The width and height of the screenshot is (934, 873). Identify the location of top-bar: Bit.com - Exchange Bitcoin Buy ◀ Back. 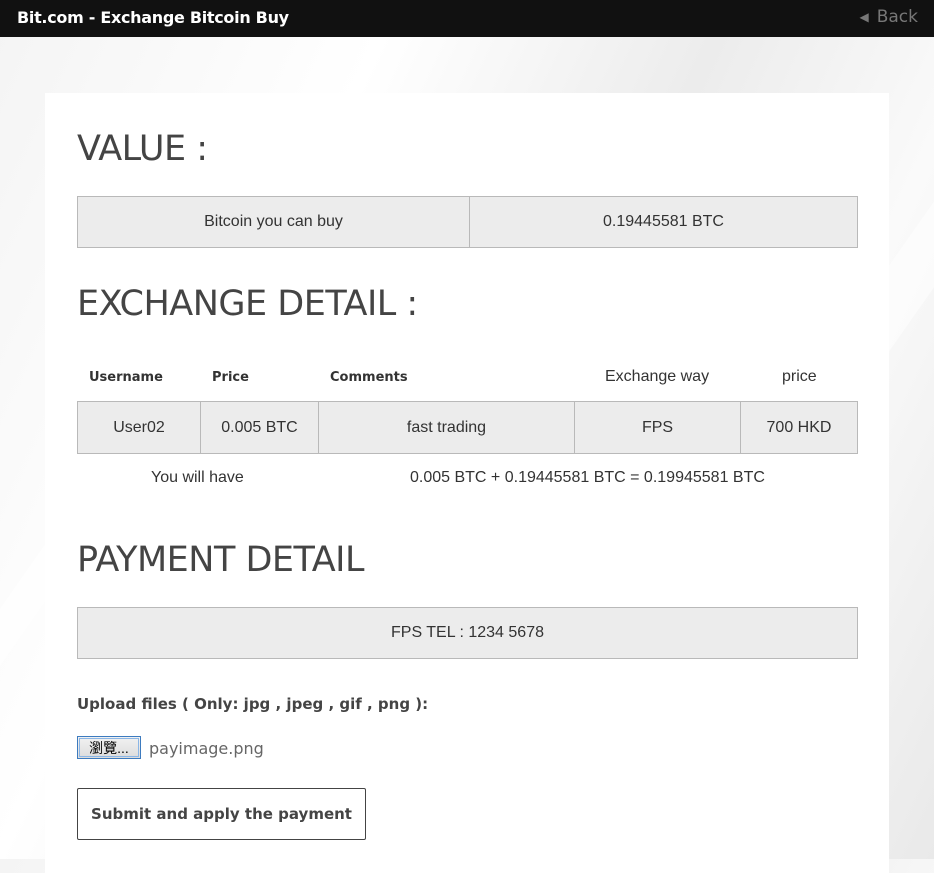
(467, 18).